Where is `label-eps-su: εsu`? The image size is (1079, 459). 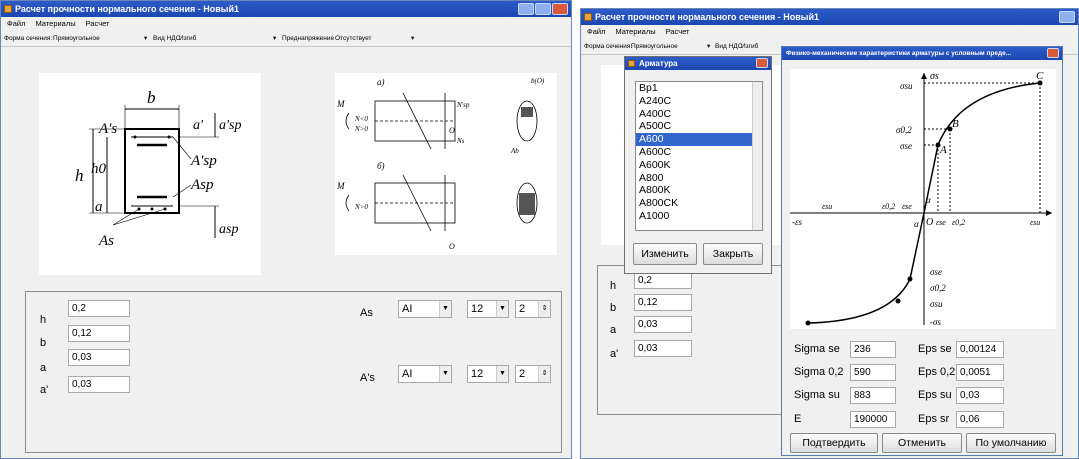 label-eps-su: εsu is located at coordinates (827, 206).